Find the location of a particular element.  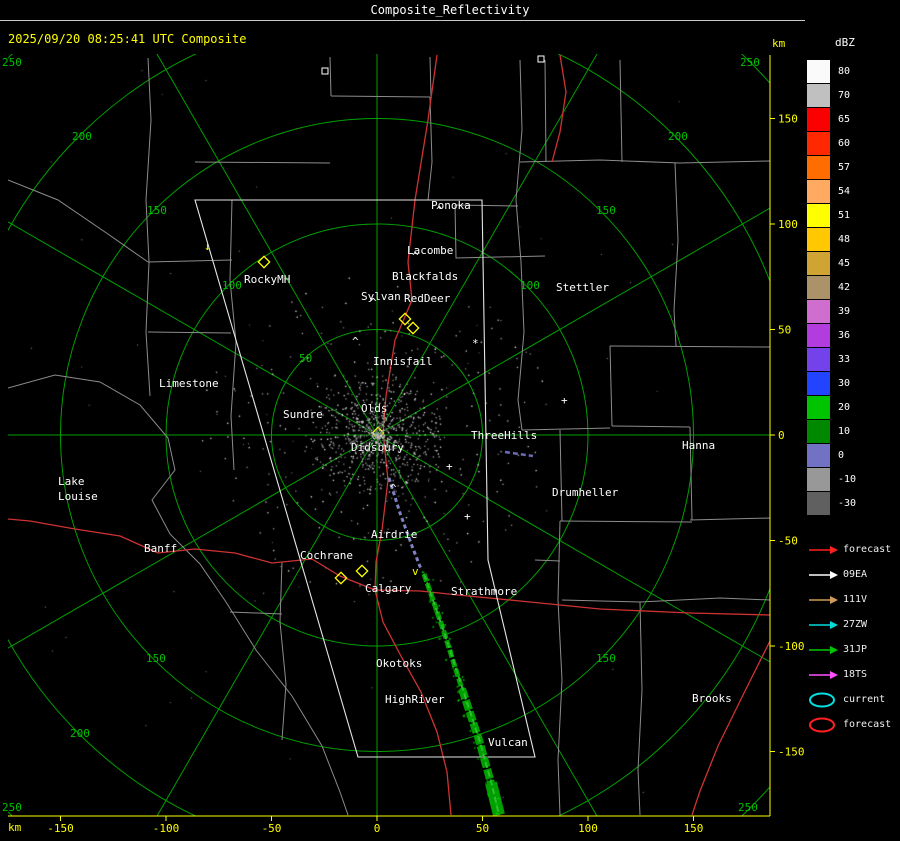

city-label: Cochrane is located at coordinates (326, 555).